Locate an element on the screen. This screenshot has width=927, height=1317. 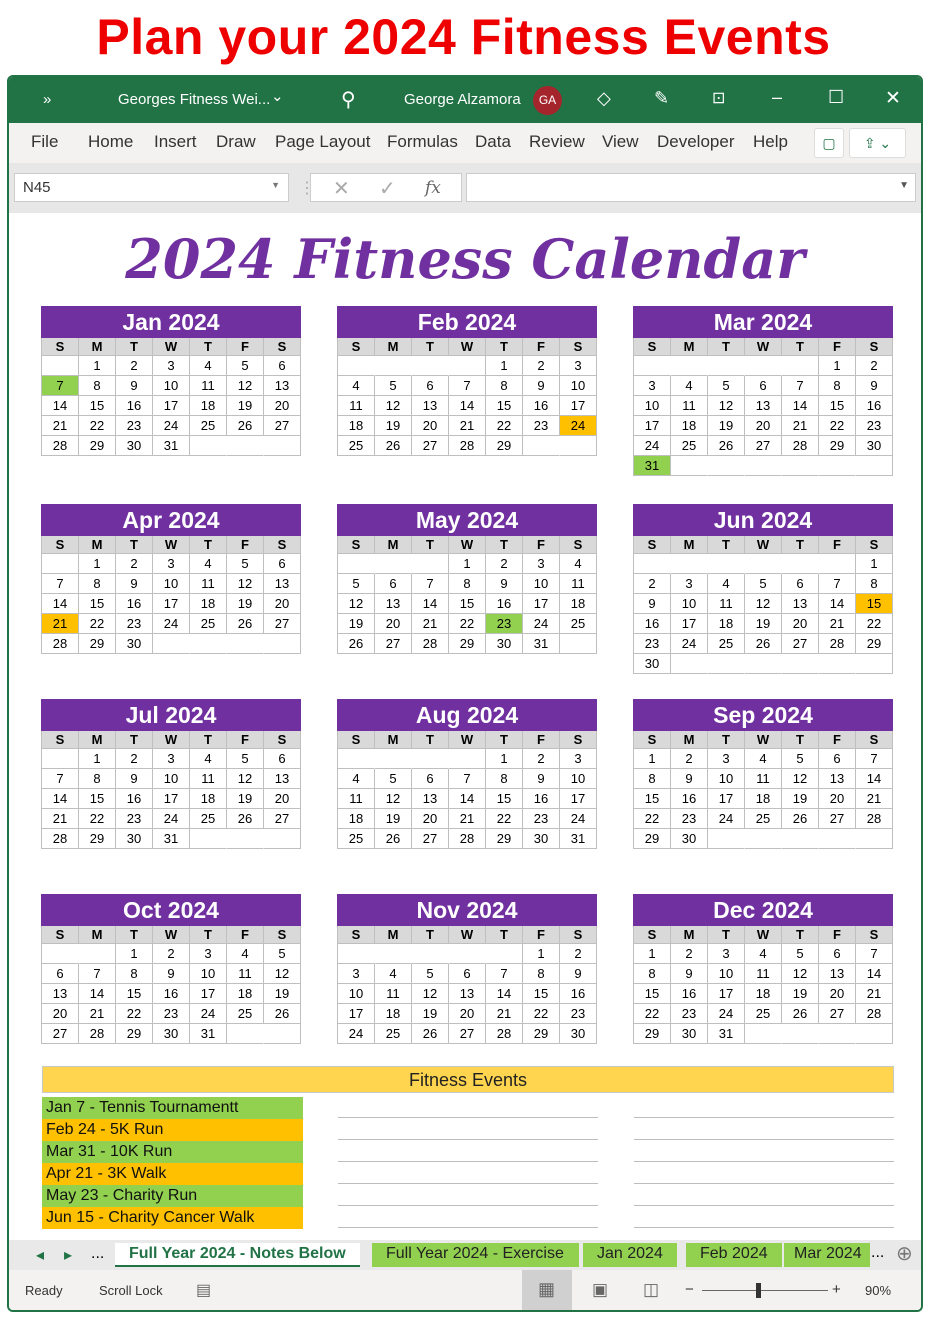
sheet-tab-feb: Feb 2024 is located at coordinates (734, 1255).